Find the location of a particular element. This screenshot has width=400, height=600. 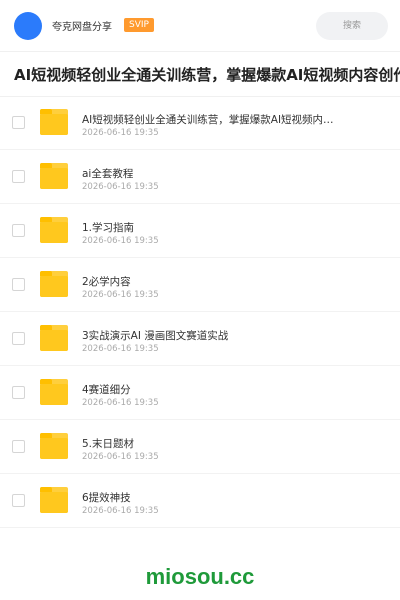

file-name: 3实战演示AI 漫画图文赛道实战 is located at coordinates (155, 336).